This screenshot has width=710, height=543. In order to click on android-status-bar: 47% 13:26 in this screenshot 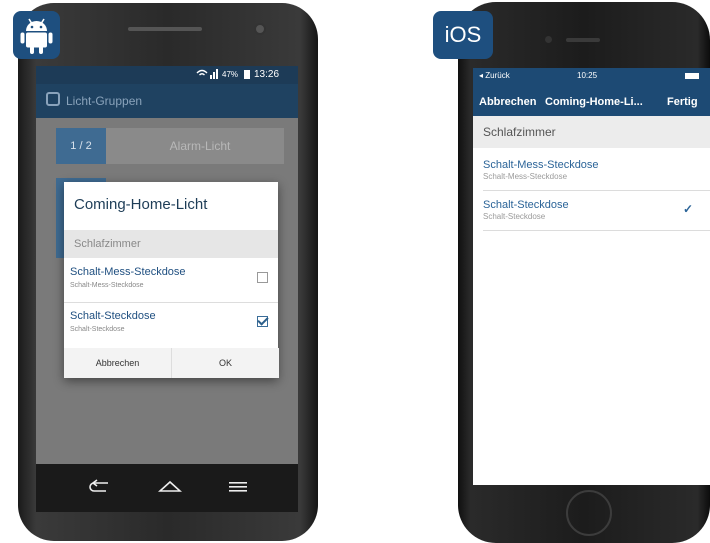, I will do `click(167, 75)`.